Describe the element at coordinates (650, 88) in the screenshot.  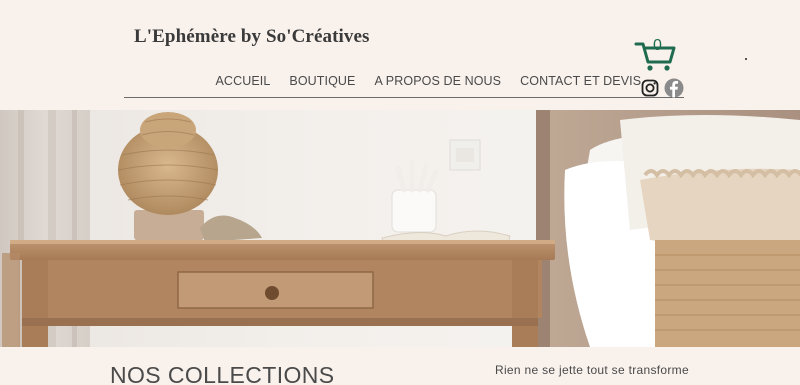
I see `instagram-icon` at that location.